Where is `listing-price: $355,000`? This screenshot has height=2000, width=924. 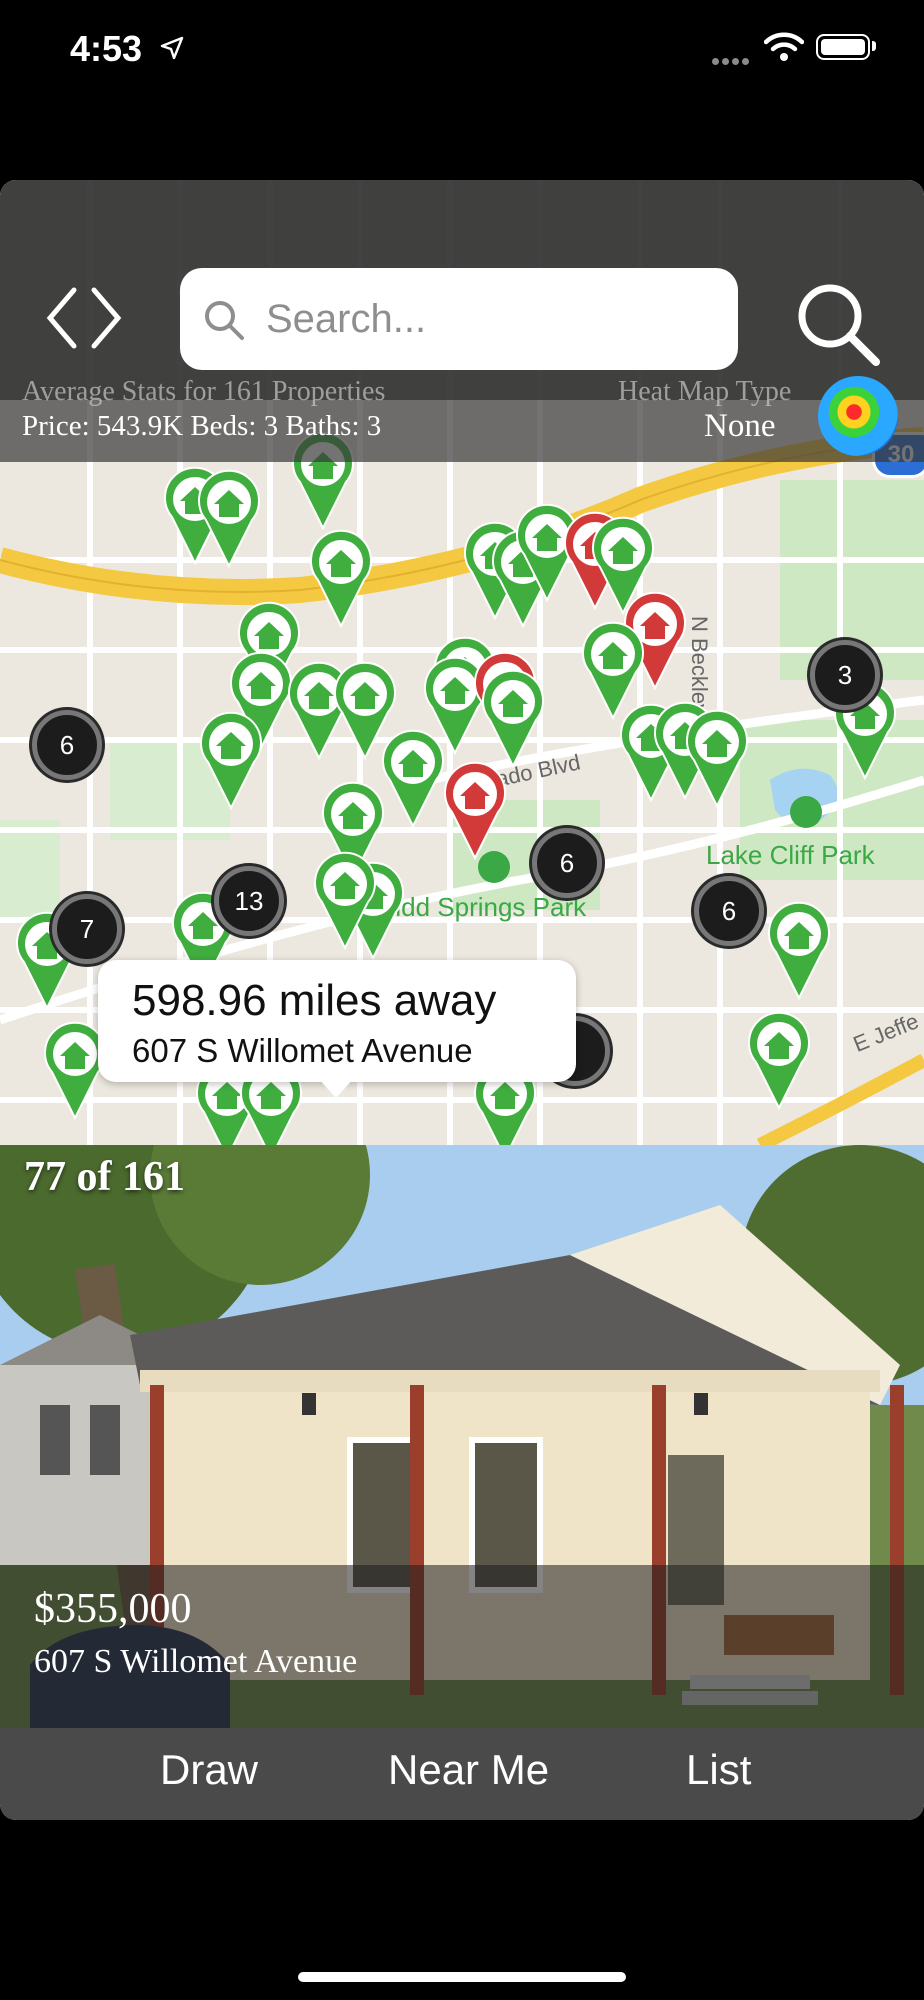 listing-price: $355,000 is located at coordinates (113, 1609).